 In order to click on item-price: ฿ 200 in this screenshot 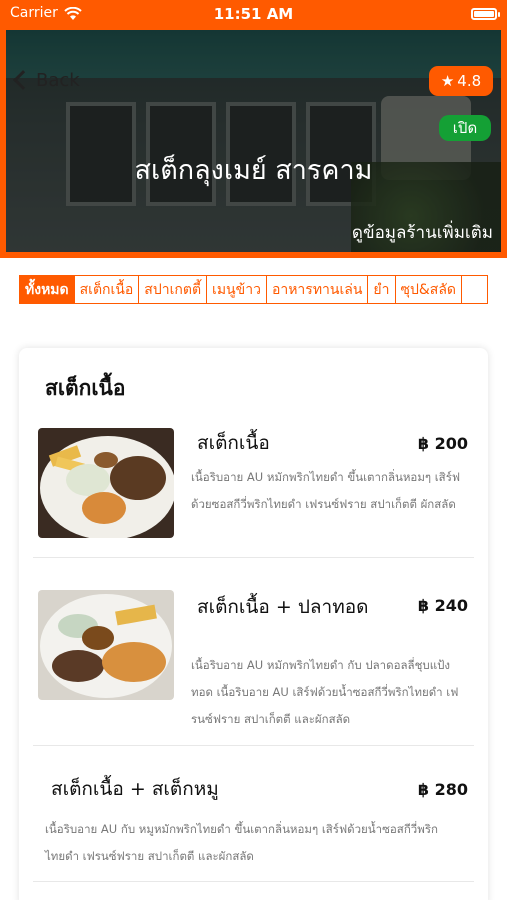, I will do `click(442, 443)`.